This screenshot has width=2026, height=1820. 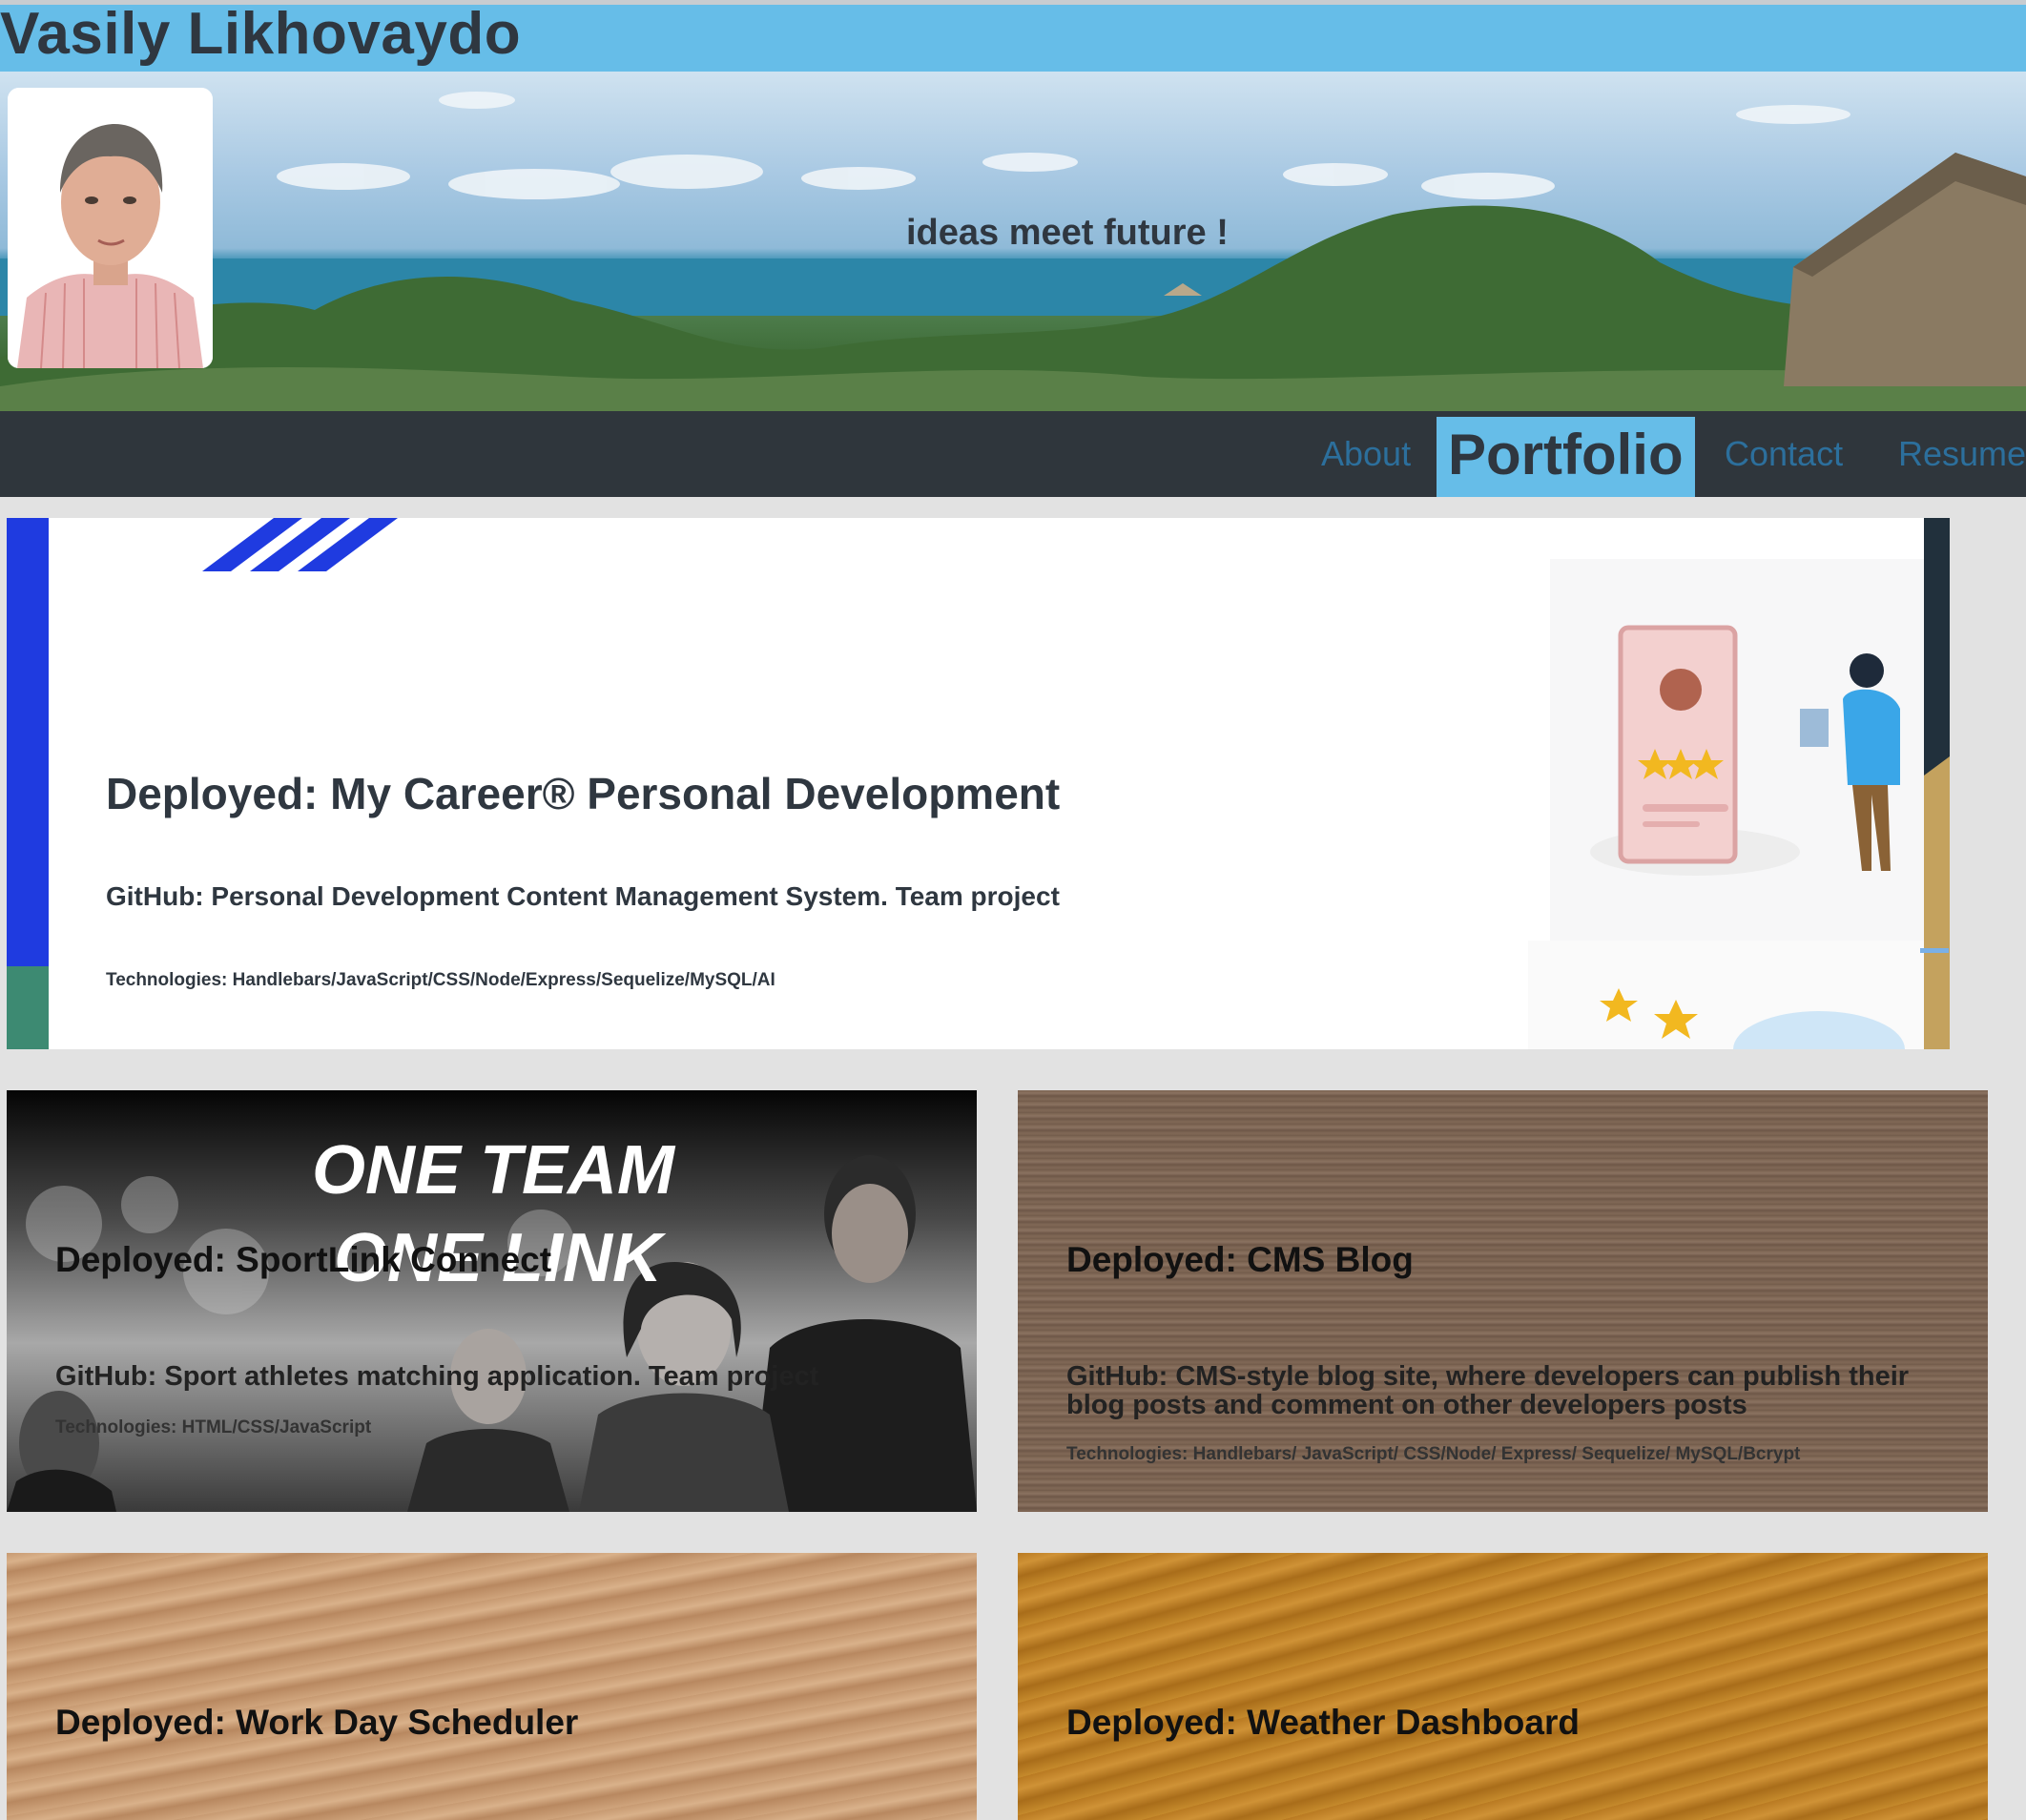 I want to click on project-background-image: ONE TEAM ONE LINK, so click(x=492, y=1301).